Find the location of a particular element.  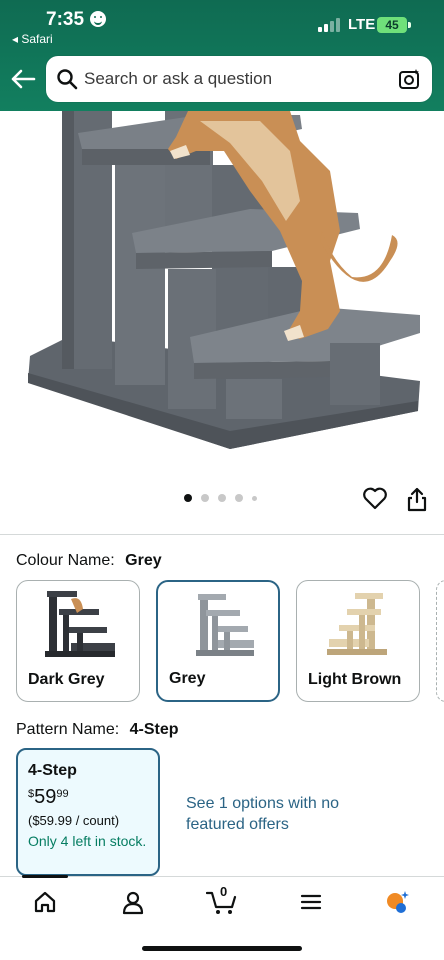

battery-icon: 45 is located at coordinates (394, 25).